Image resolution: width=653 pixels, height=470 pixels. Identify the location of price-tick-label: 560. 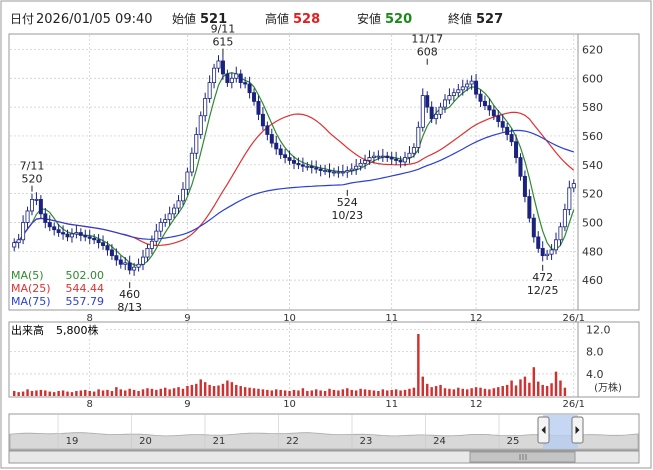
(592, 136).